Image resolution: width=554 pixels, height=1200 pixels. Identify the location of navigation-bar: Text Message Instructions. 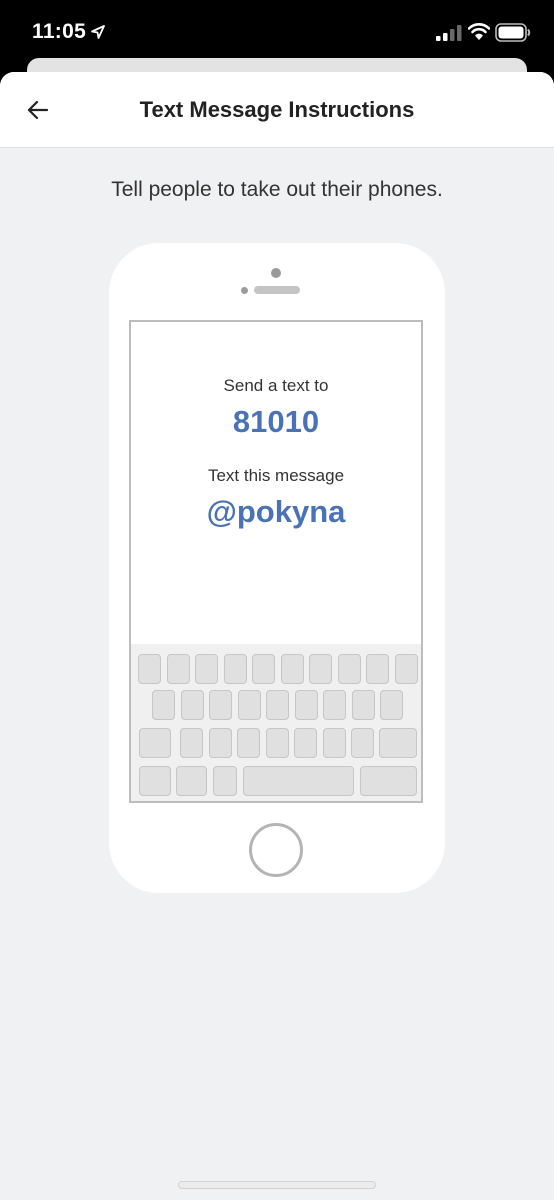
(277, 110).